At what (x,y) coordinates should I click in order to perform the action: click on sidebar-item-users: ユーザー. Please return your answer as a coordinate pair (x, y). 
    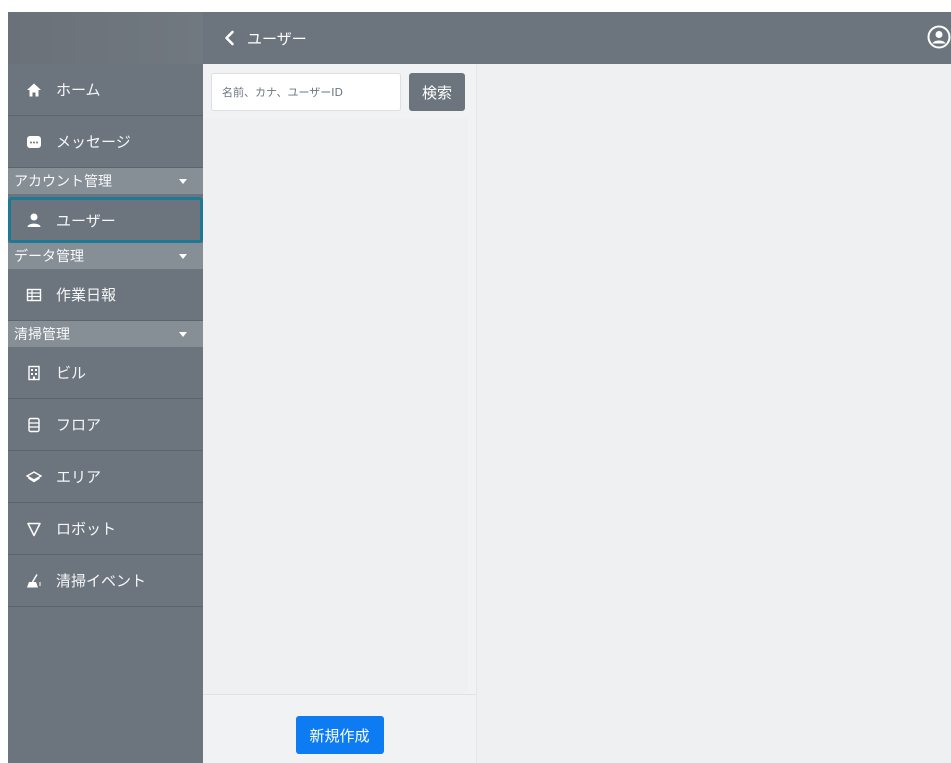
    Looking at the image, I should click on (105, 220).